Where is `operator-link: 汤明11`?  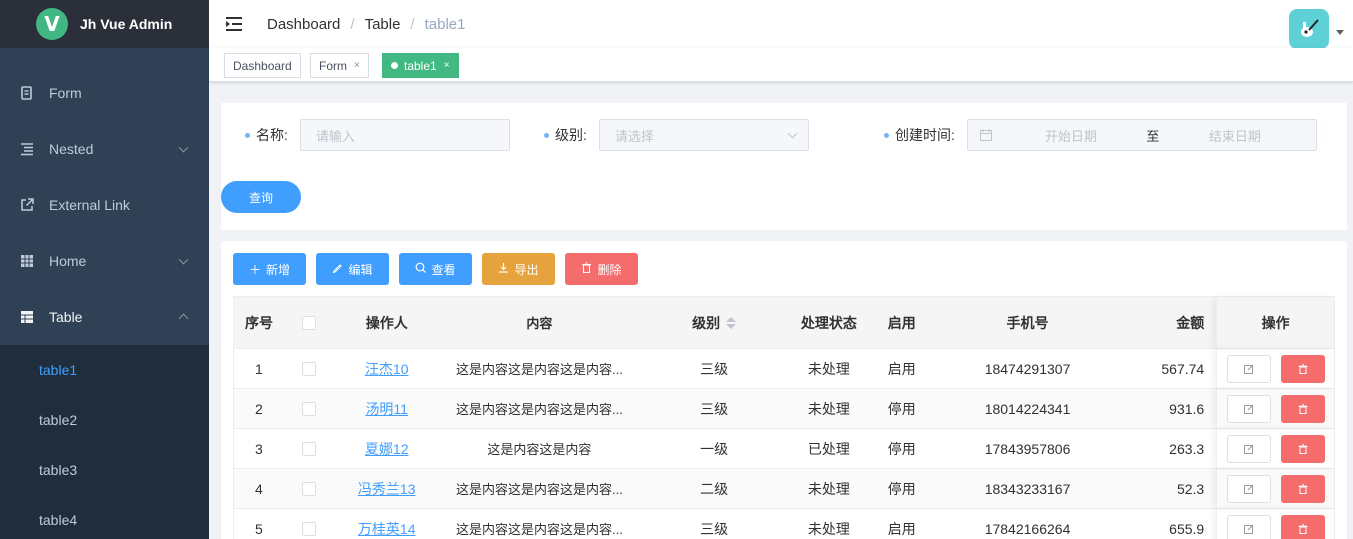 operator-link: 汤明11 is located at coordinates (386, 409).